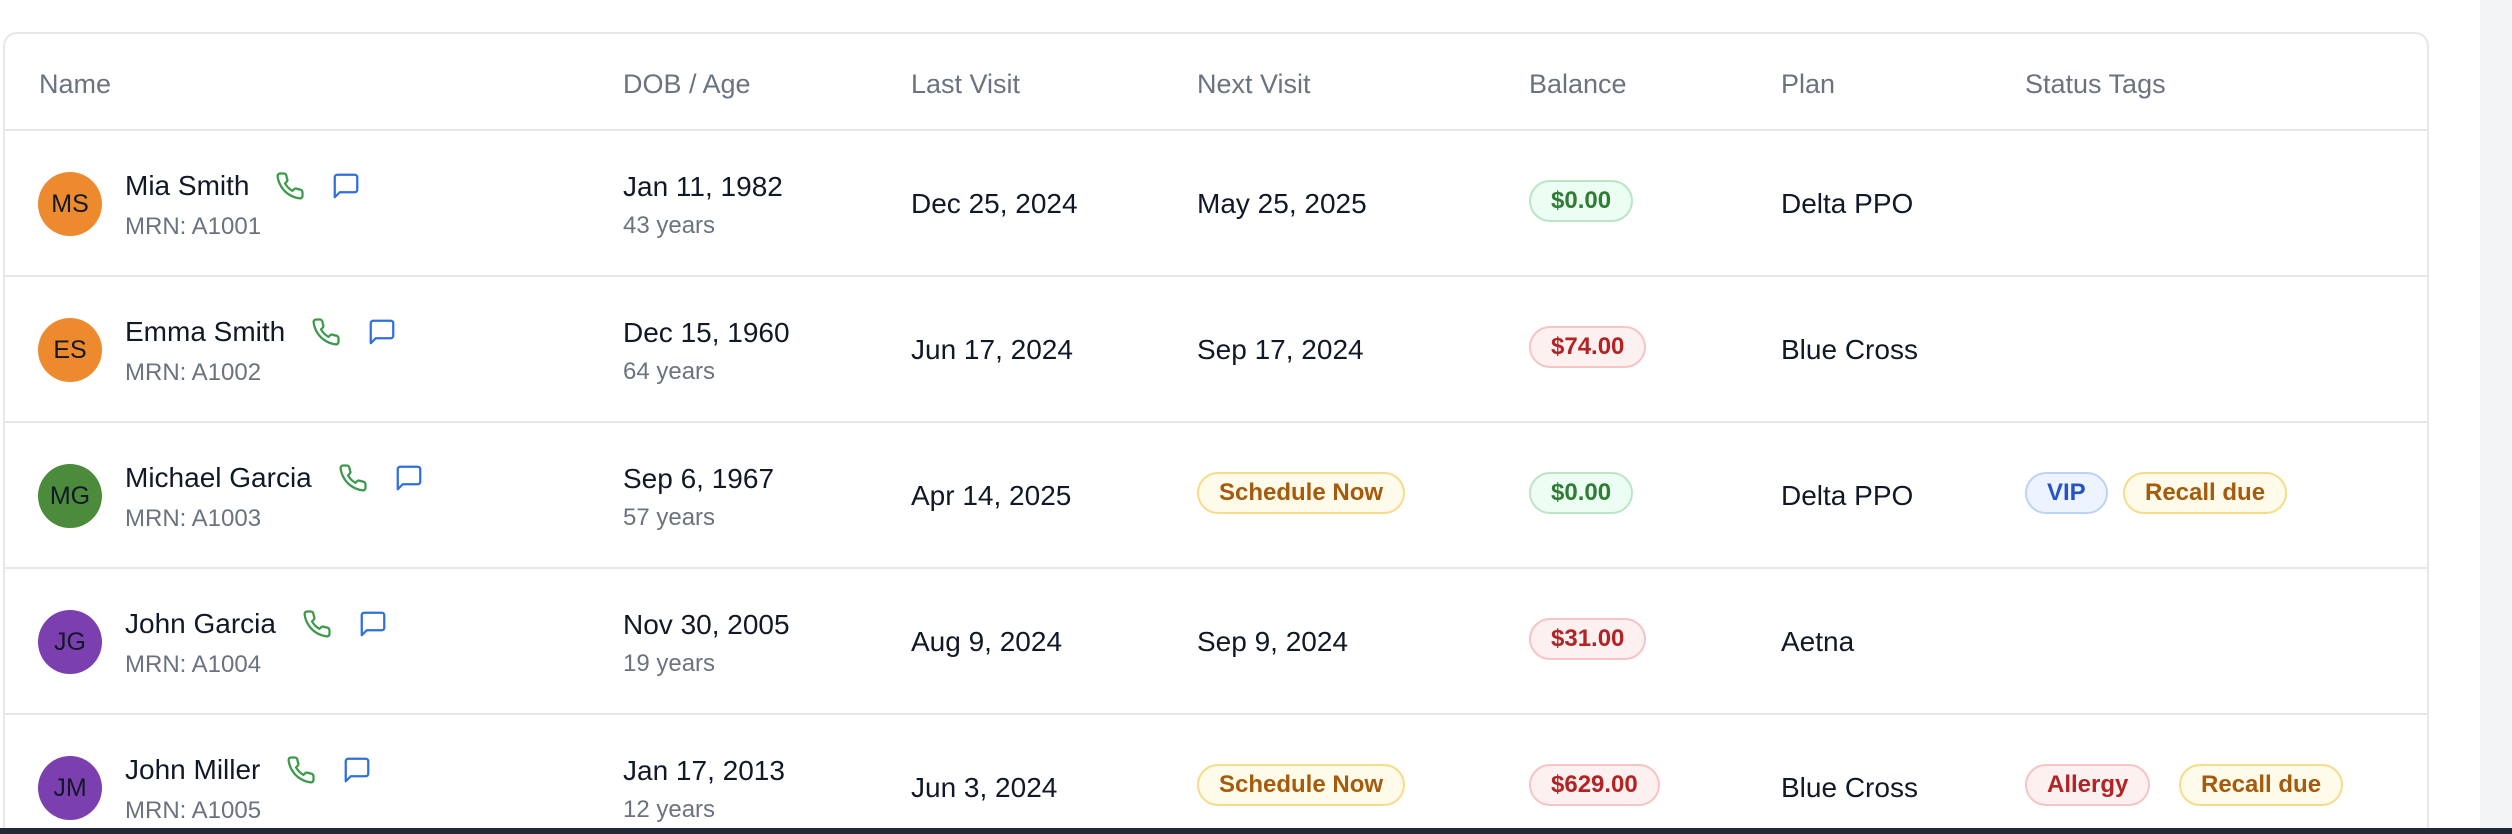  I want to click on patient-mrn: MRN: A1002, so click(193, 372).